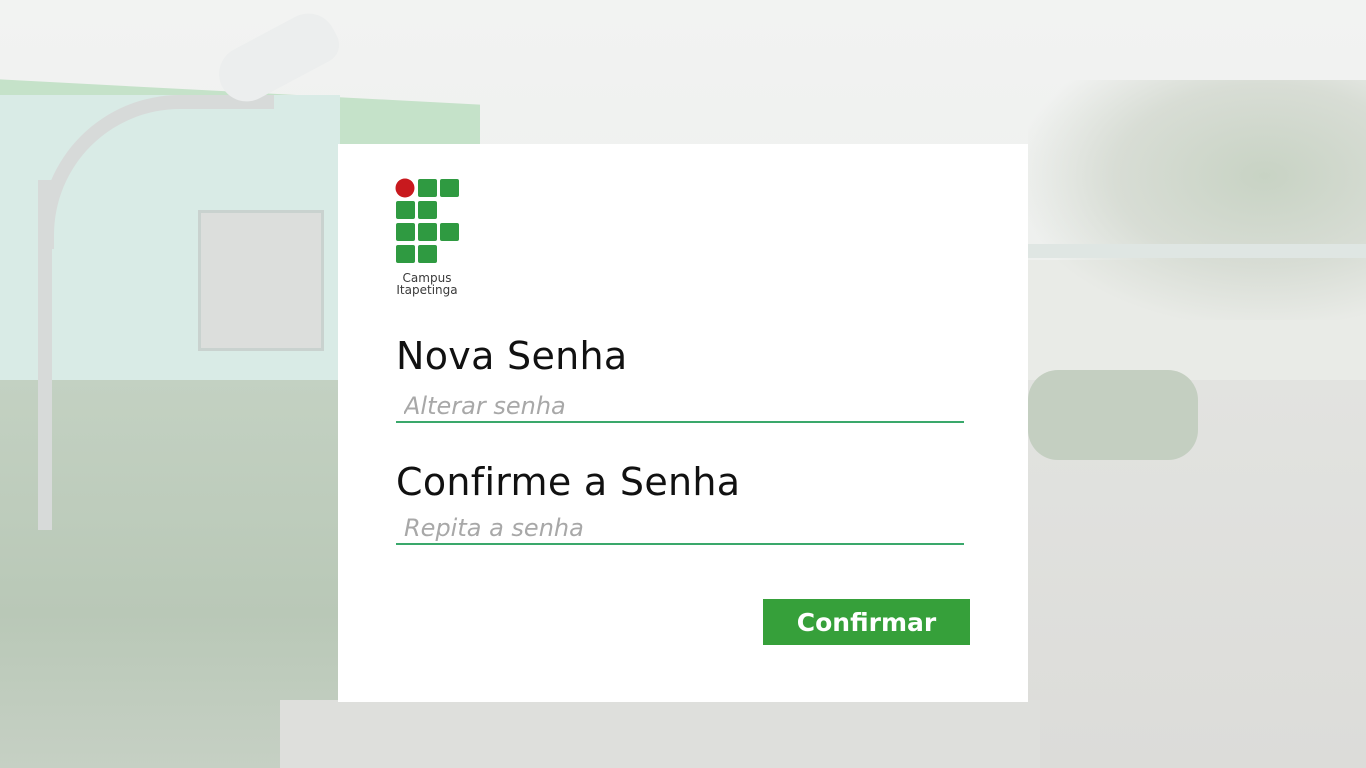  I want to click on new-password-label: Nova Senha, so click(512, 356).